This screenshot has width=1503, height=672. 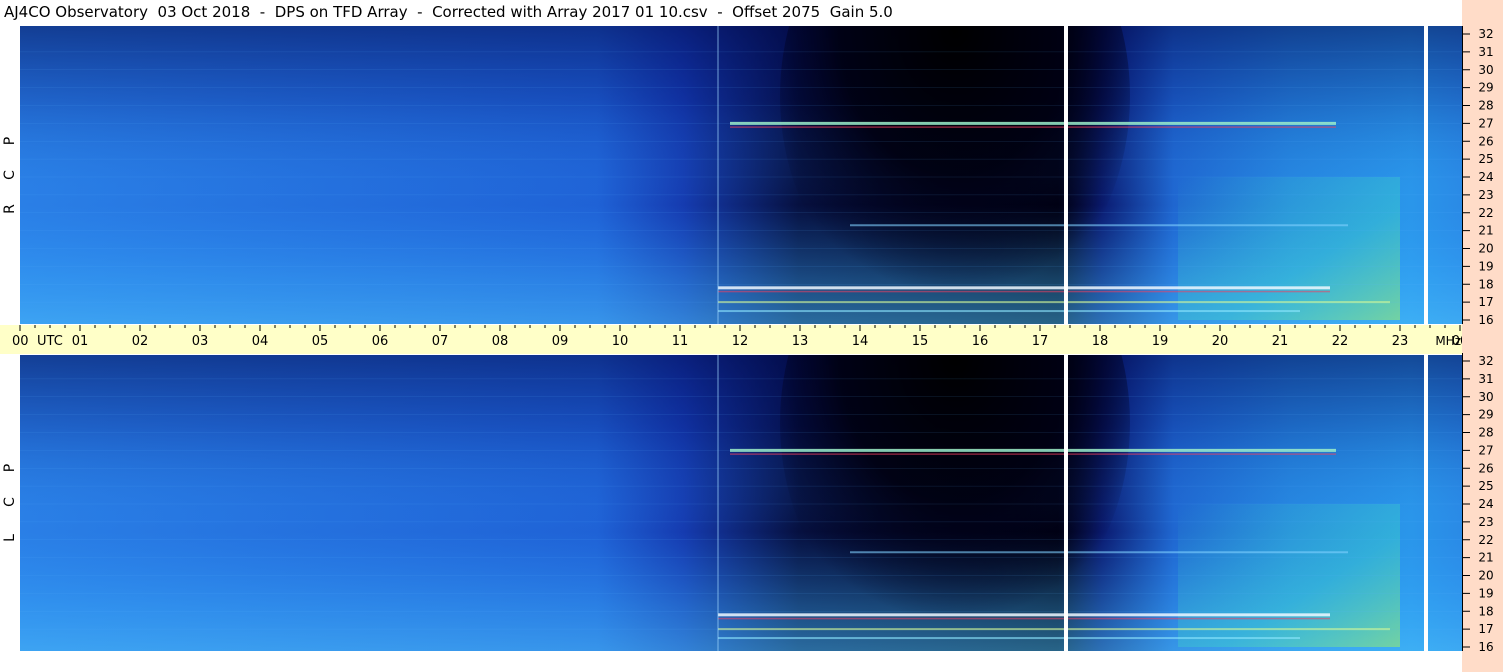 I want to click on time-tick-label: 23, so click(x=1400, y=341).